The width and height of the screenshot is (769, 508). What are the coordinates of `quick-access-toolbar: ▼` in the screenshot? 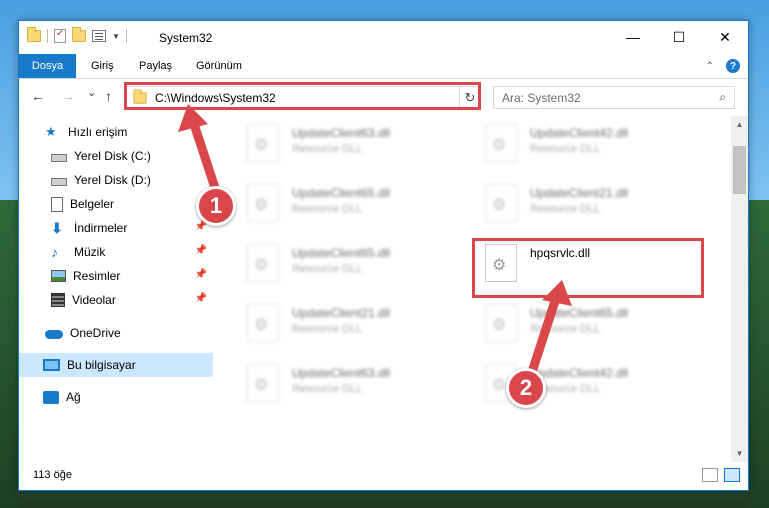 It's located at (77, 35).